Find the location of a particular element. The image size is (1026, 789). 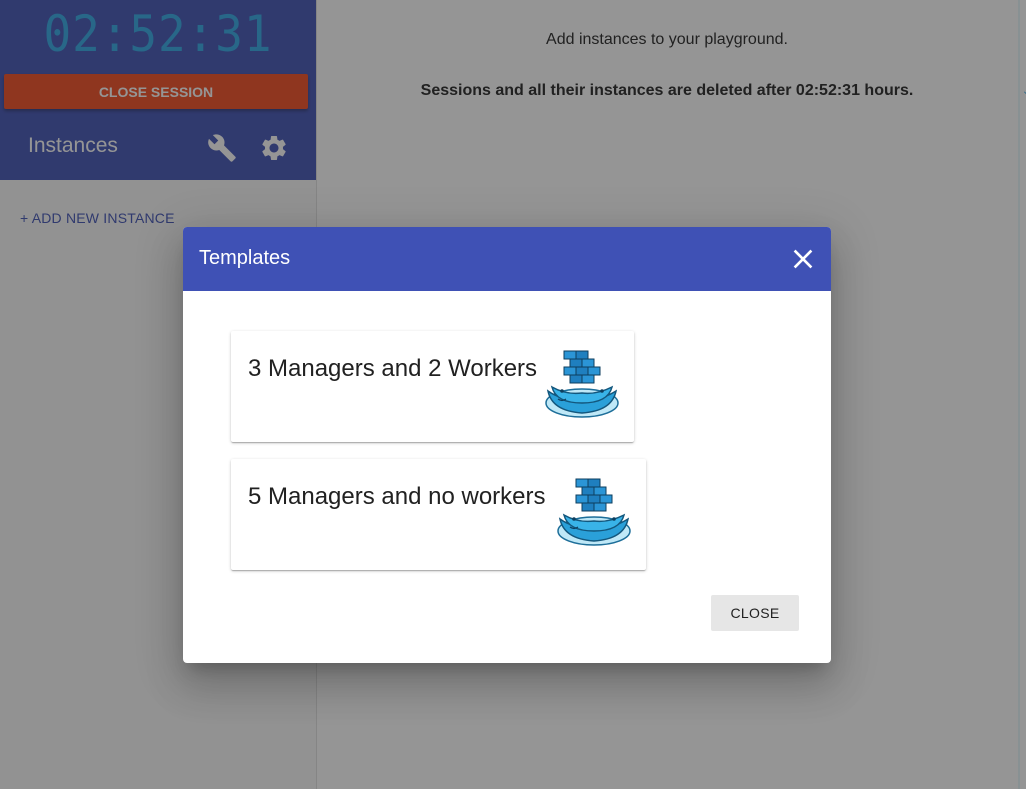

dialog-title: Templates is located at coordinates (245, 258).